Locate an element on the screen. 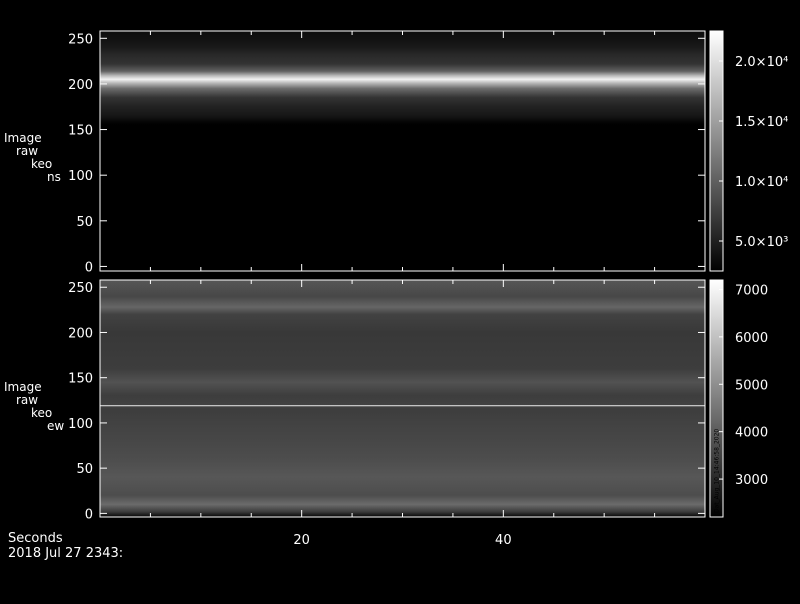  ylabel-line: ns is located at coordinates (54, 177).